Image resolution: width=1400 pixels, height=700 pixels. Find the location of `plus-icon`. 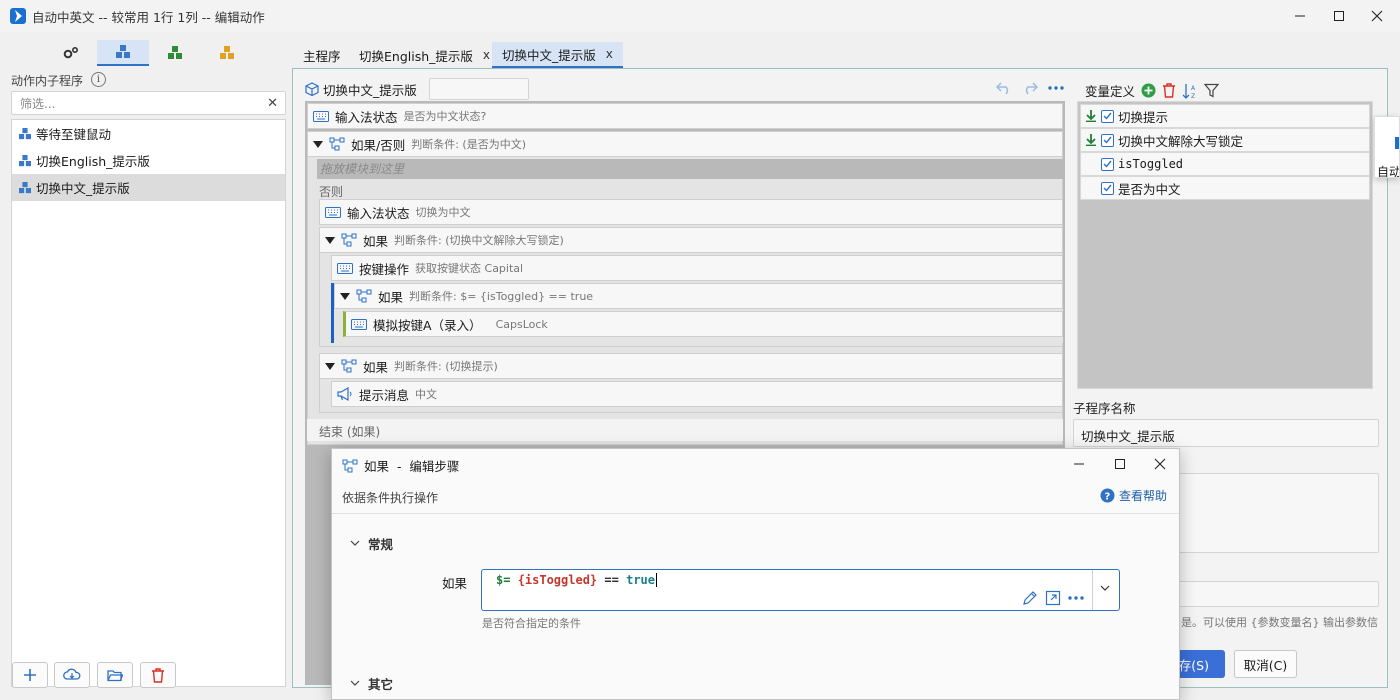

plus-icon is located at coordinates (30, 675).